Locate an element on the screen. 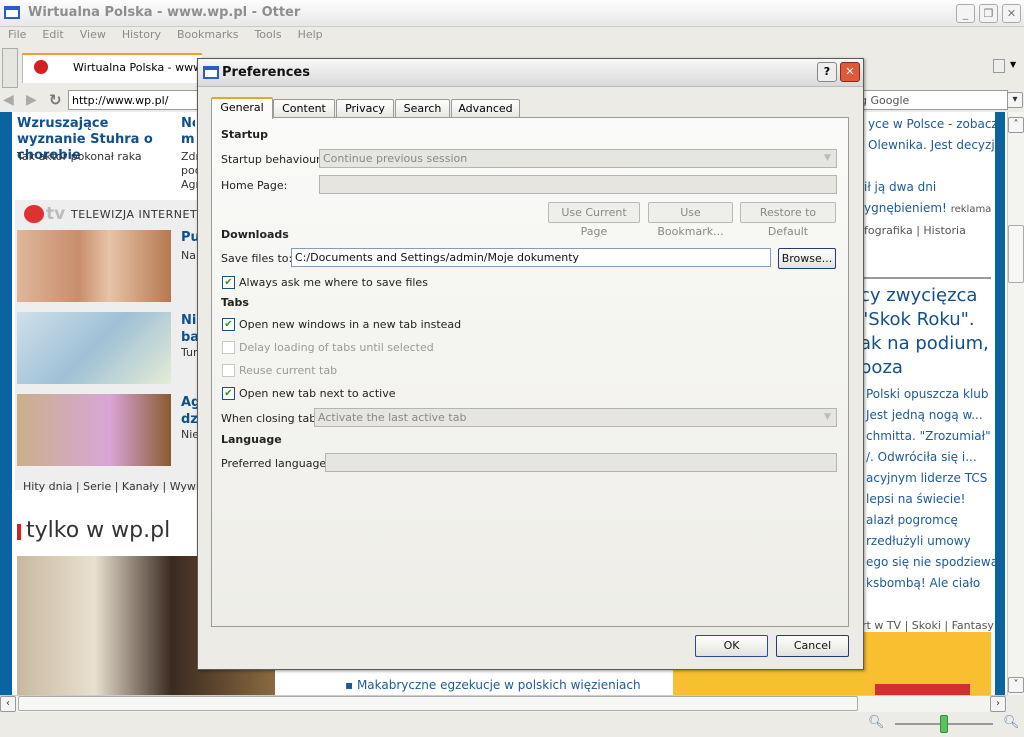 The width and height of the screenshot is (1024, 737). tv-link: Wywiad is located at coordinates (183, 486).